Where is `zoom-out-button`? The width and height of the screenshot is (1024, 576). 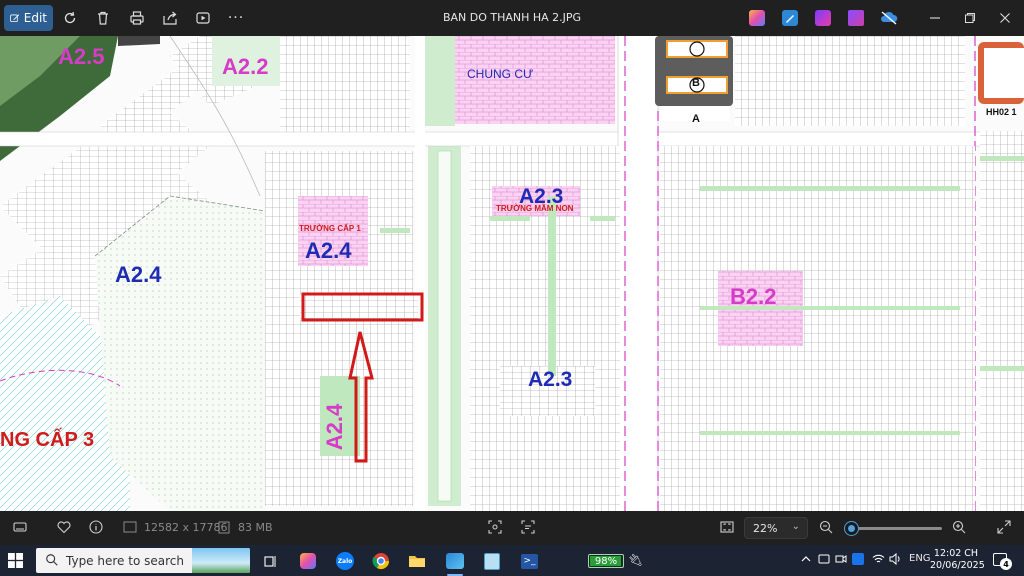
zoom-out-button is located at coordinates (826, 527).